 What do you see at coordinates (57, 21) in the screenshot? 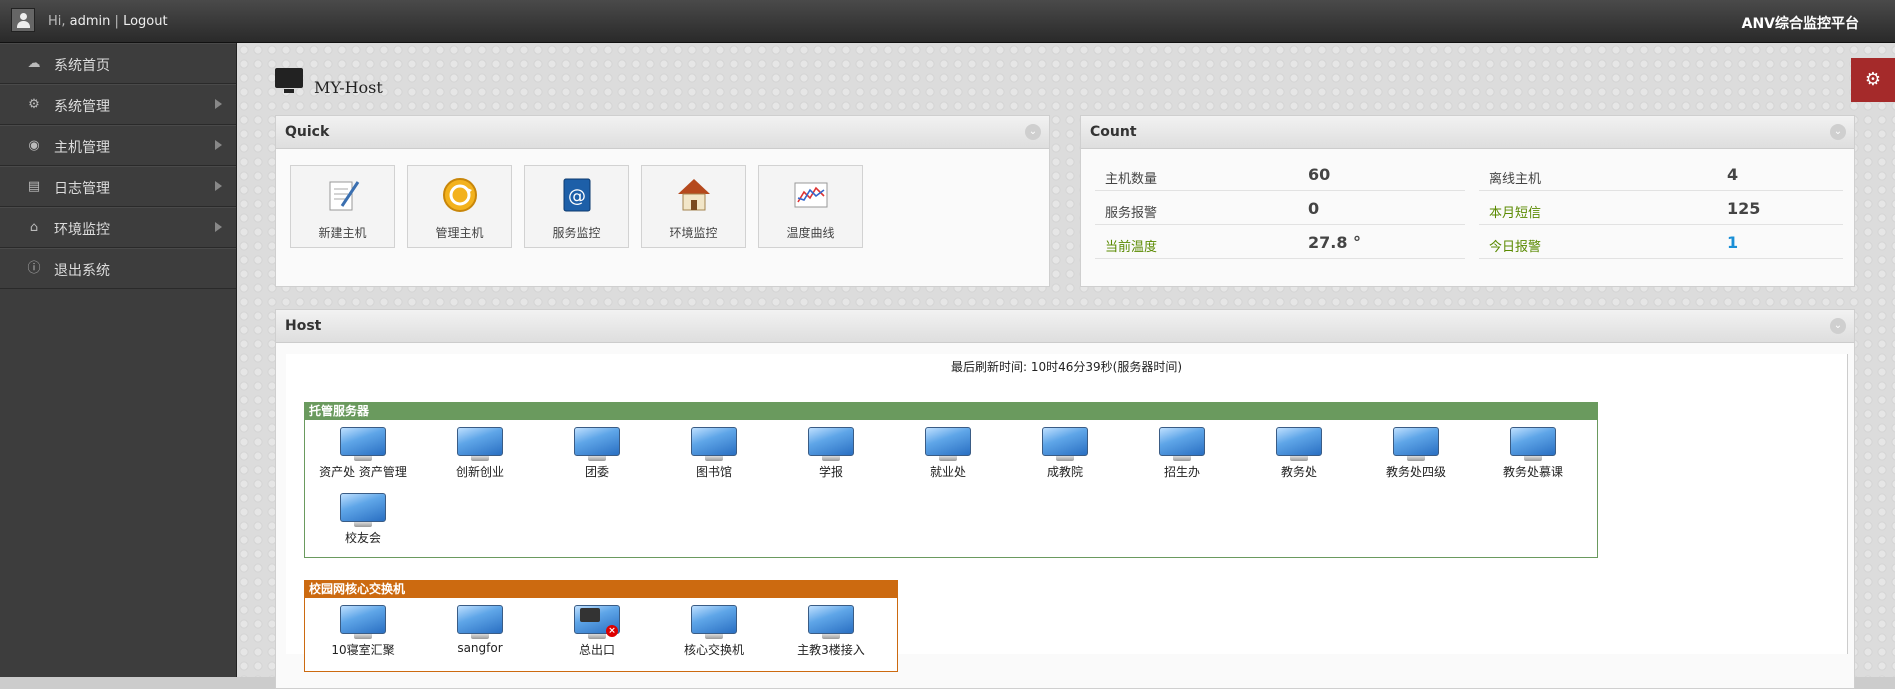
I see `greeting-text: Hi,` at bounding box center [57, 21].